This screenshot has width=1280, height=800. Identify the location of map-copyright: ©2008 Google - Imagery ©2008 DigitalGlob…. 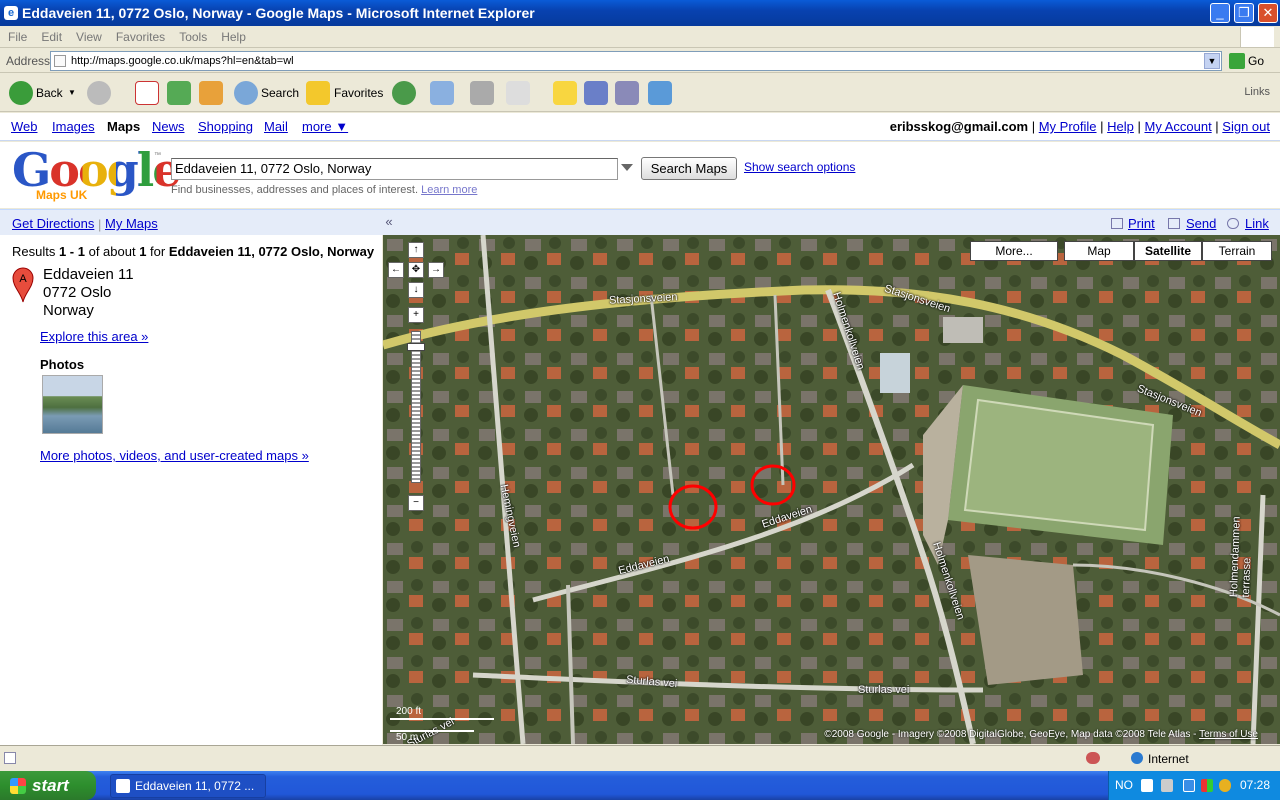
(1041, 734).